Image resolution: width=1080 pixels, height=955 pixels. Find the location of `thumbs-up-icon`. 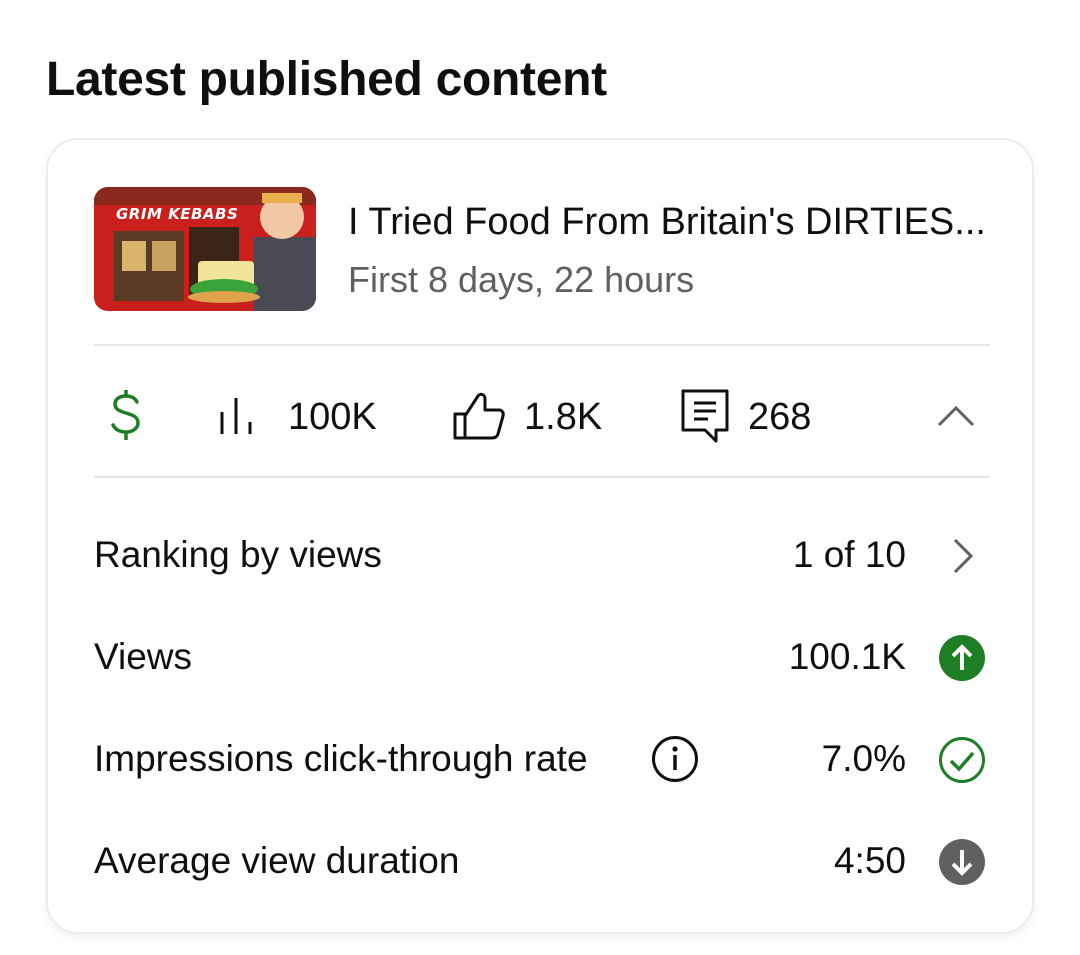

thumbs-up-icon is located at coordinates (479, 418).